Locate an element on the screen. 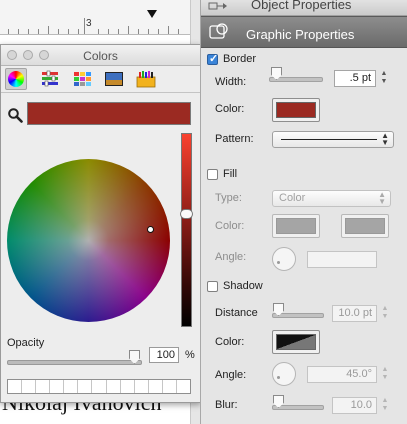 Image resolution: width=407 pixels, height=424 pixels. fill-type-popup: Color ▲ ▼ is located at coordinates (331, 198).